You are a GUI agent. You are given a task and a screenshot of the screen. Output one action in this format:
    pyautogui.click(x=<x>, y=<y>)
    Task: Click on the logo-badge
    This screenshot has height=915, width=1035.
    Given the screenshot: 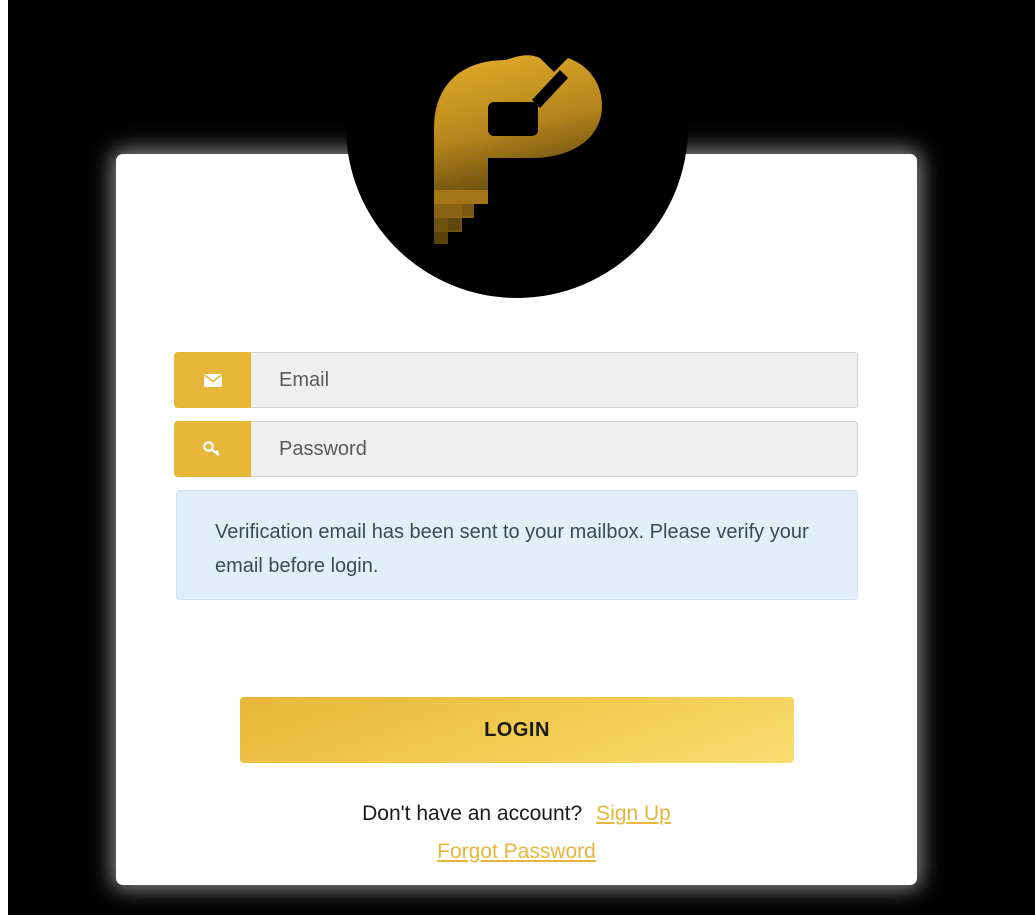 What is the action you would take?
    pyautogui.click(x=517, y=149)
    